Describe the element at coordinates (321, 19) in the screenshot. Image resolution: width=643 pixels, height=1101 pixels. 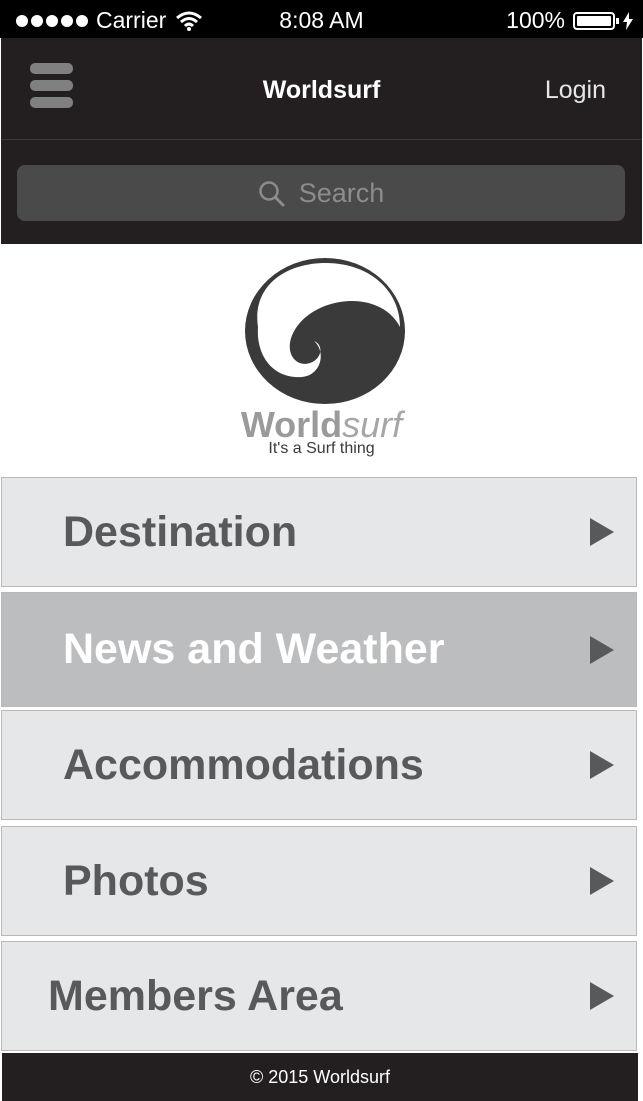
I see `status-bar: Carrier 8:08 AM 100%` at that location.